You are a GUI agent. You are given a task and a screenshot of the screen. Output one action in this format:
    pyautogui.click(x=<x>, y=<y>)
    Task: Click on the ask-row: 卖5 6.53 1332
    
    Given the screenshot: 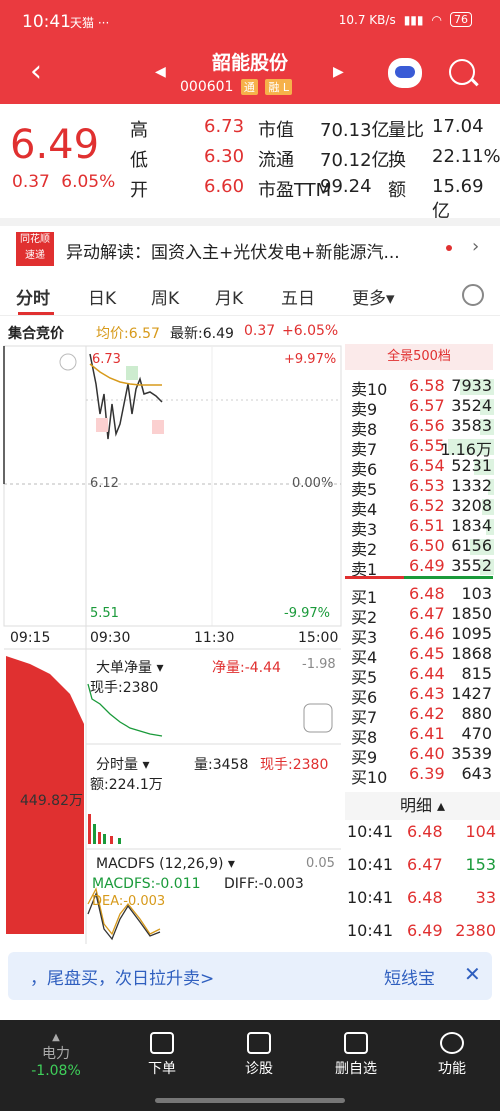 What is the action you would take?
    pyautogui.click(x=423, y=487)
    